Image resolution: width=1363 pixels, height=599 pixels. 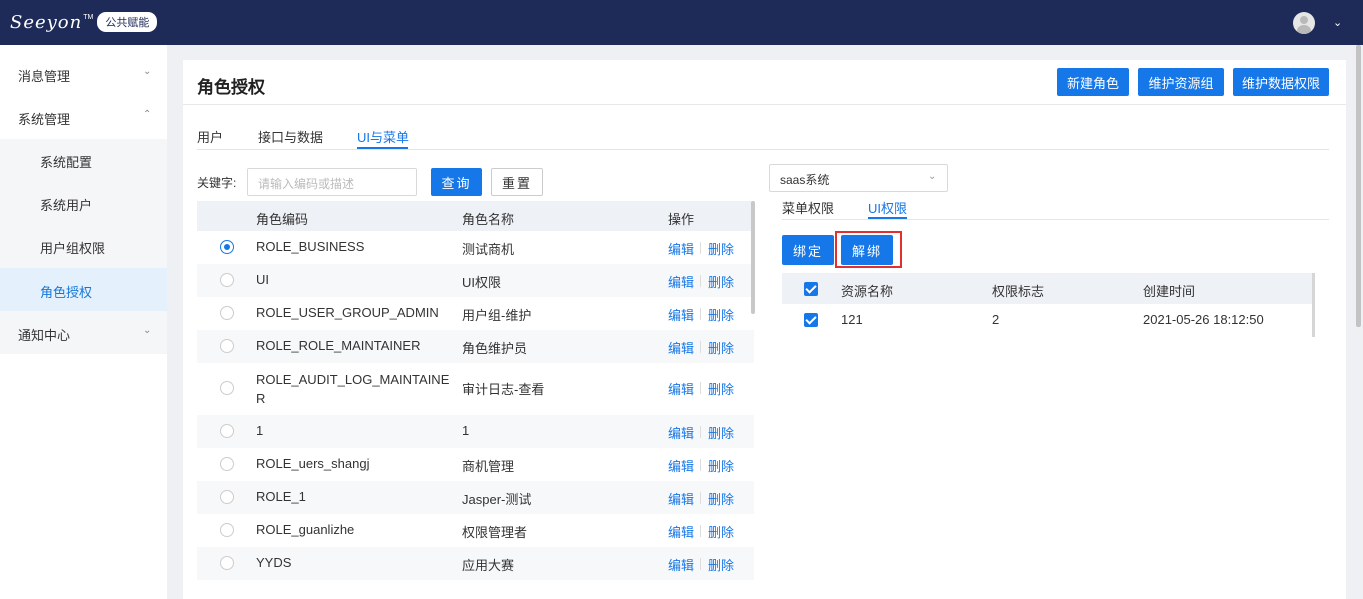 I want to click on resource-table: 资源名称 权限标志 创建时间 121 2 2021-05-26 18:12:50, so click(x=1048, y=305).